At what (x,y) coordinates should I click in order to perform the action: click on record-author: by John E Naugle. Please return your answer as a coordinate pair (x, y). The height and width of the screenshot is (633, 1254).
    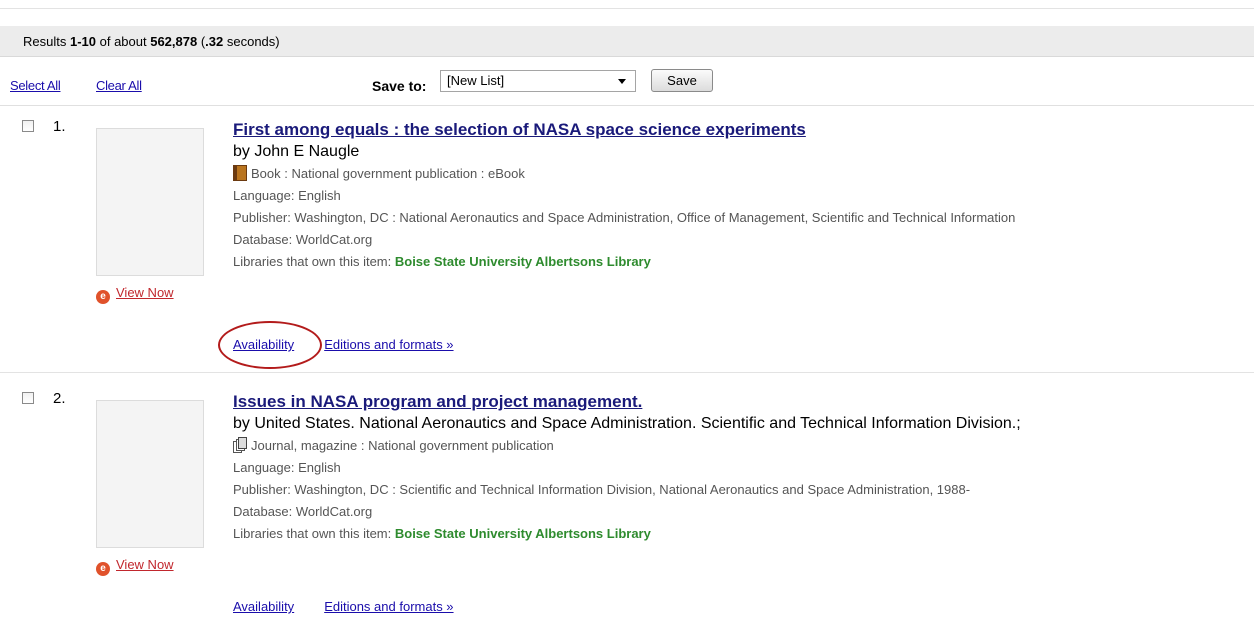
    Looking at the image, I should click on (296, 151).